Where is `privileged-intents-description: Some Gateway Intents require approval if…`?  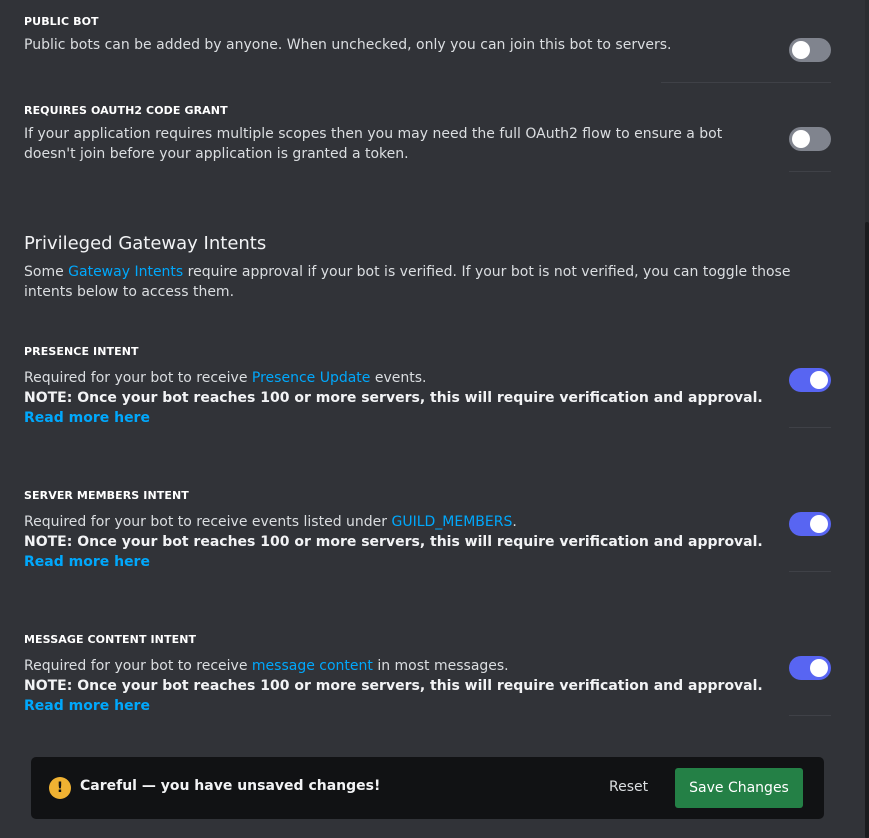
privileged-intents-description: Some Gateway Intents require approval if… is located at coordinates (419, 282).